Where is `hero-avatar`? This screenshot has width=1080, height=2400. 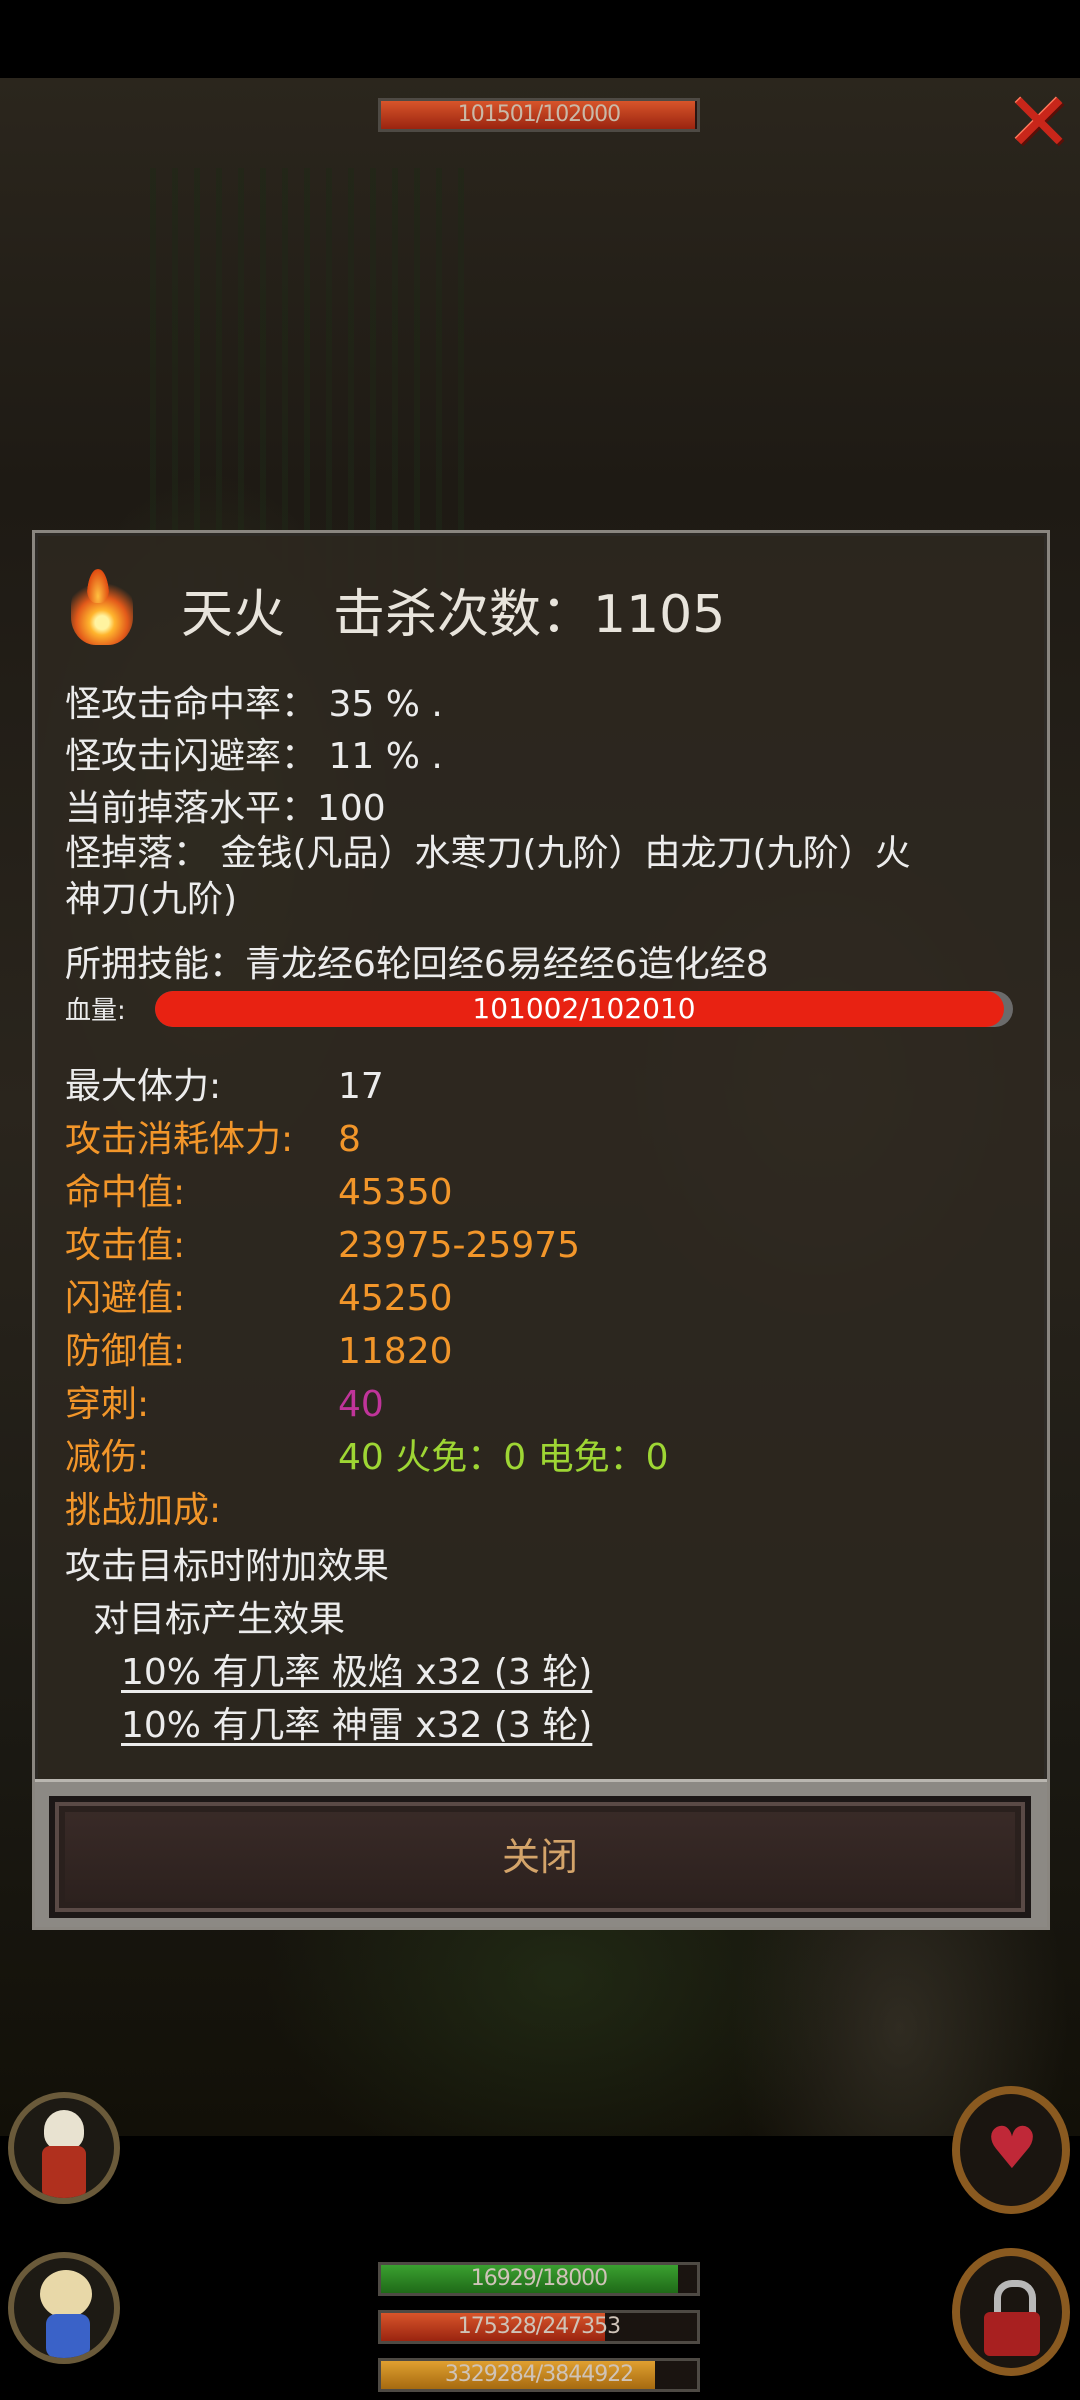 hero-avatar is located at coordinates (64, 2308).